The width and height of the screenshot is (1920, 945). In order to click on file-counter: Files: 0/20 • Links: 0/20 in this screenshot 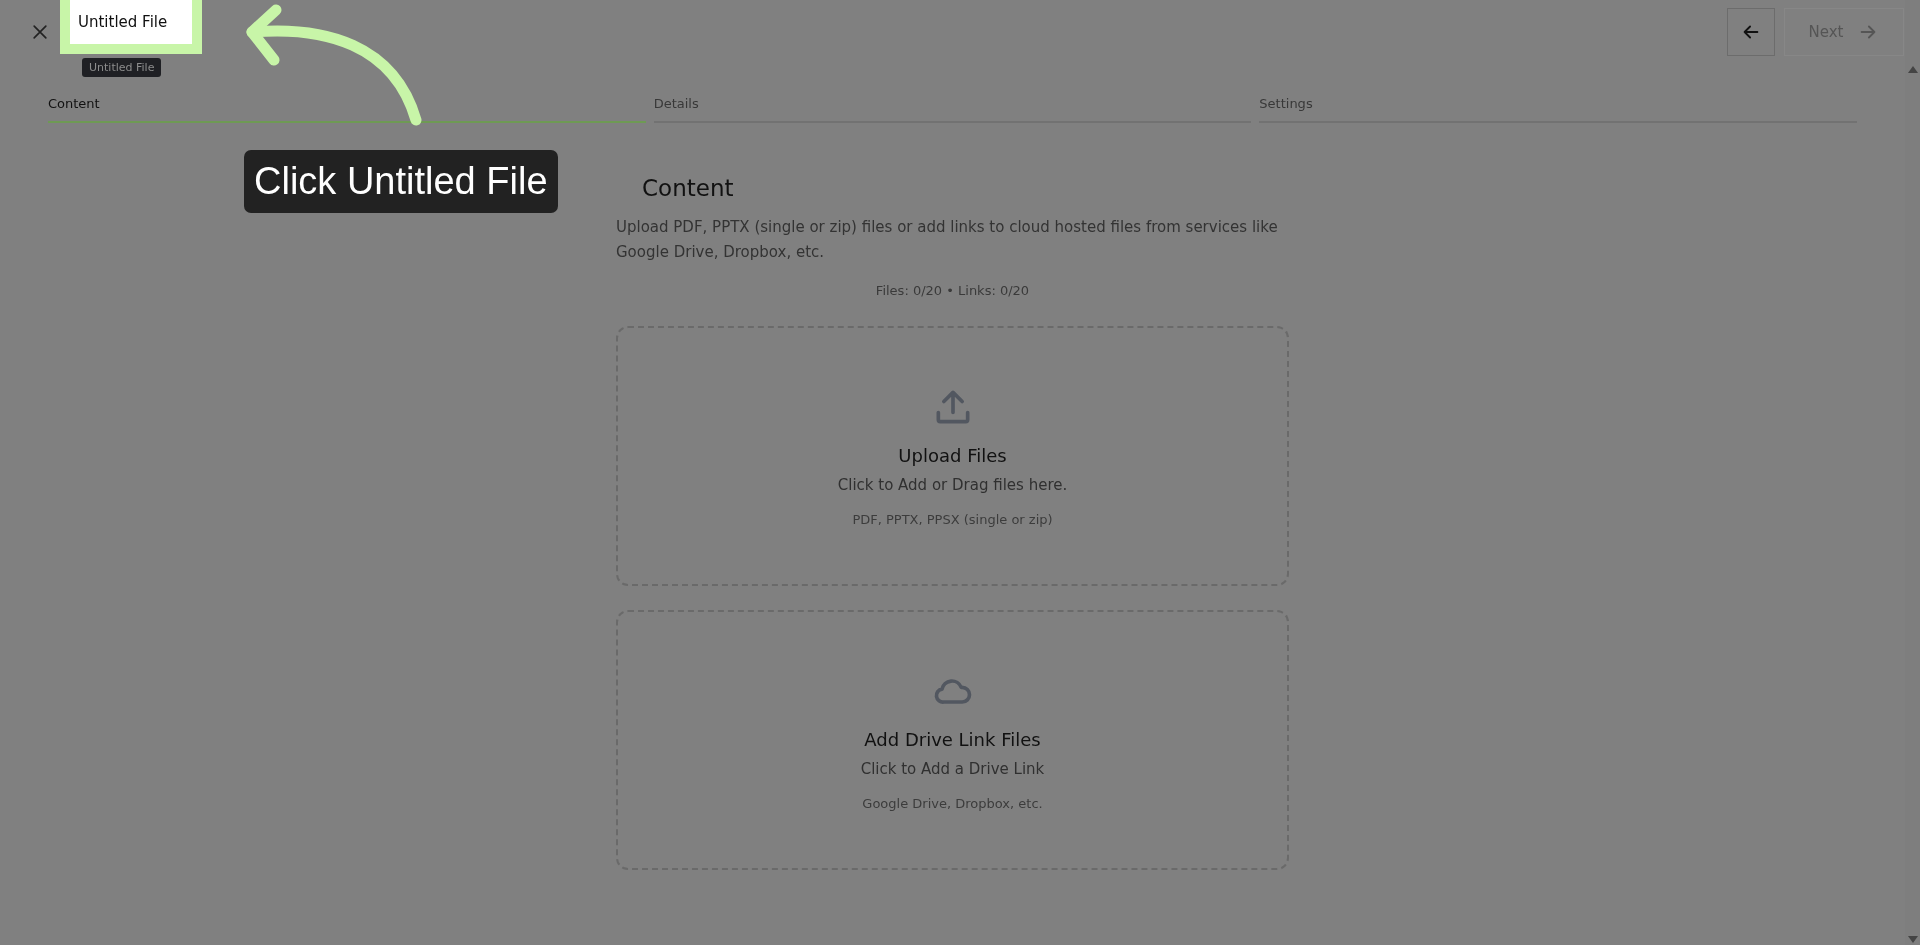, I will do `click(952, 290)`.